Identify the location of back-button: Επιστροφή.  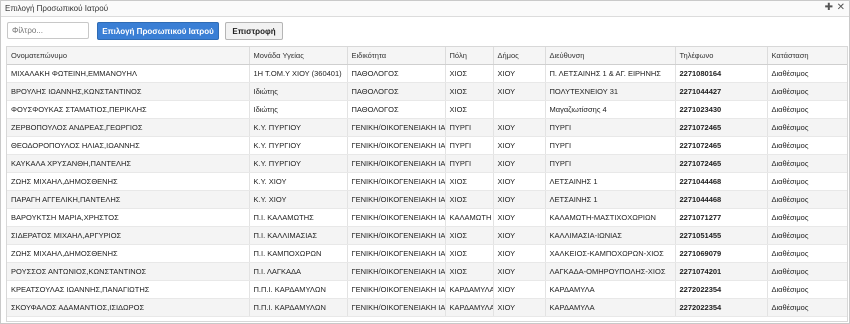
(254, 31).